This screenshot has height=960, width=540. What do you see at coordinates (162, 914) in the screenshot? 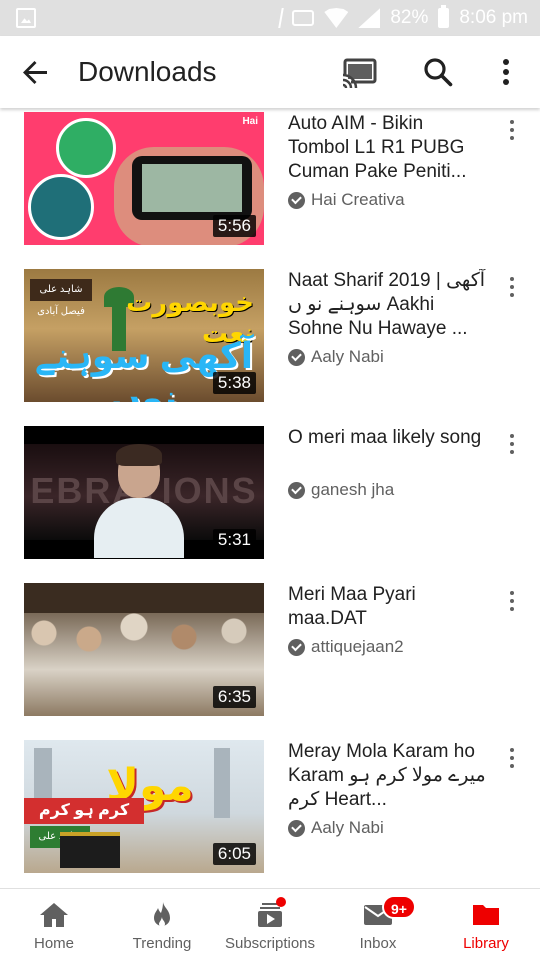
I see `flame-icon` at bounding box center [162, 914].